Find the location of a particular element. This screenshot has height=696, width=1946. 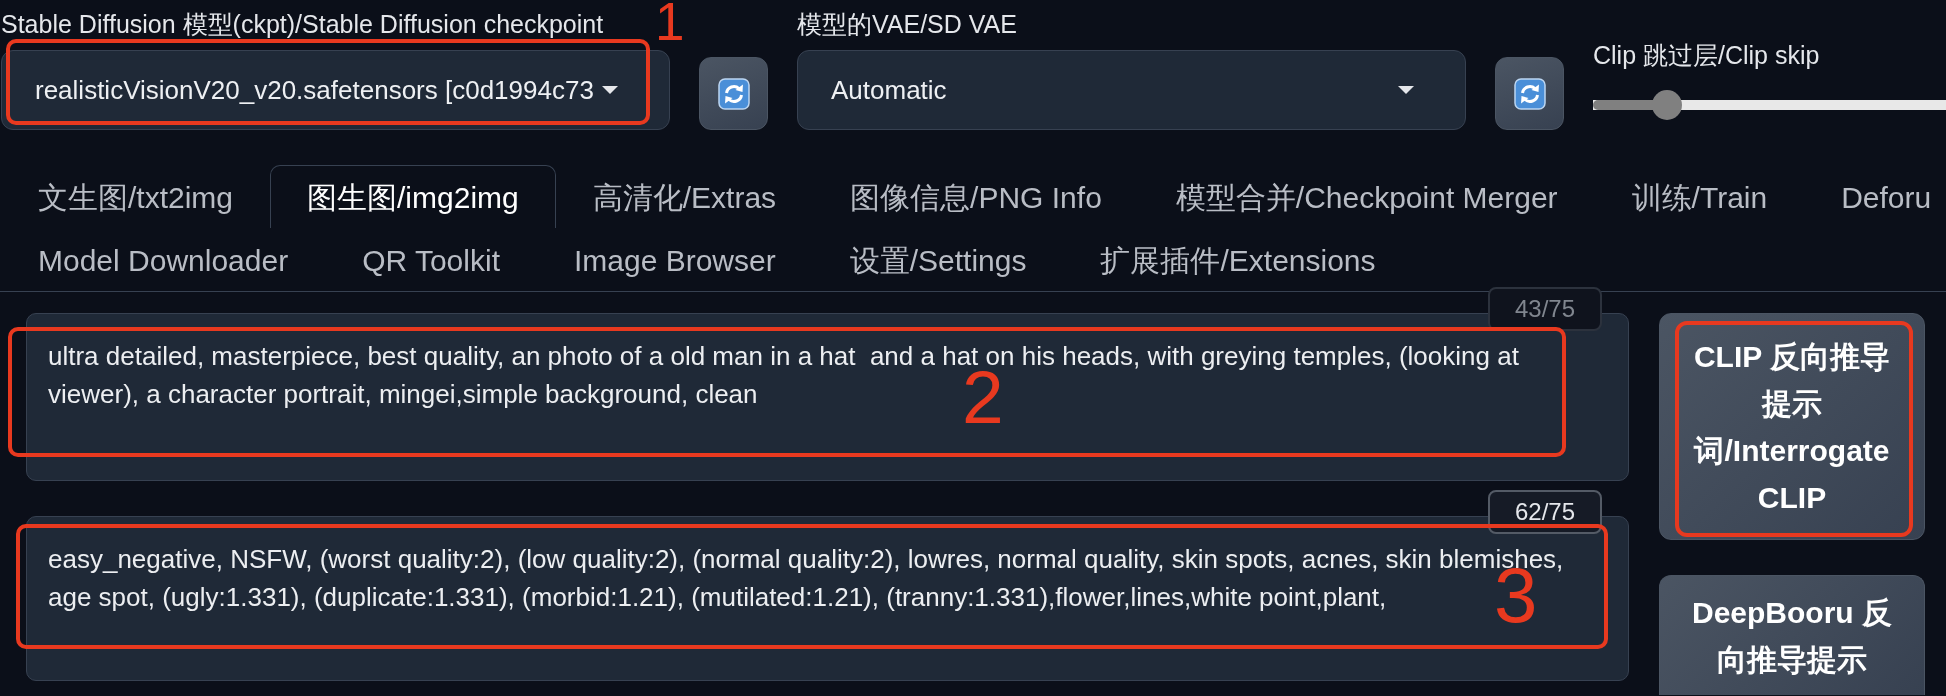

interrogate-button: DeepBooru 反向推导提示 is located at coordinates (1792, 635).